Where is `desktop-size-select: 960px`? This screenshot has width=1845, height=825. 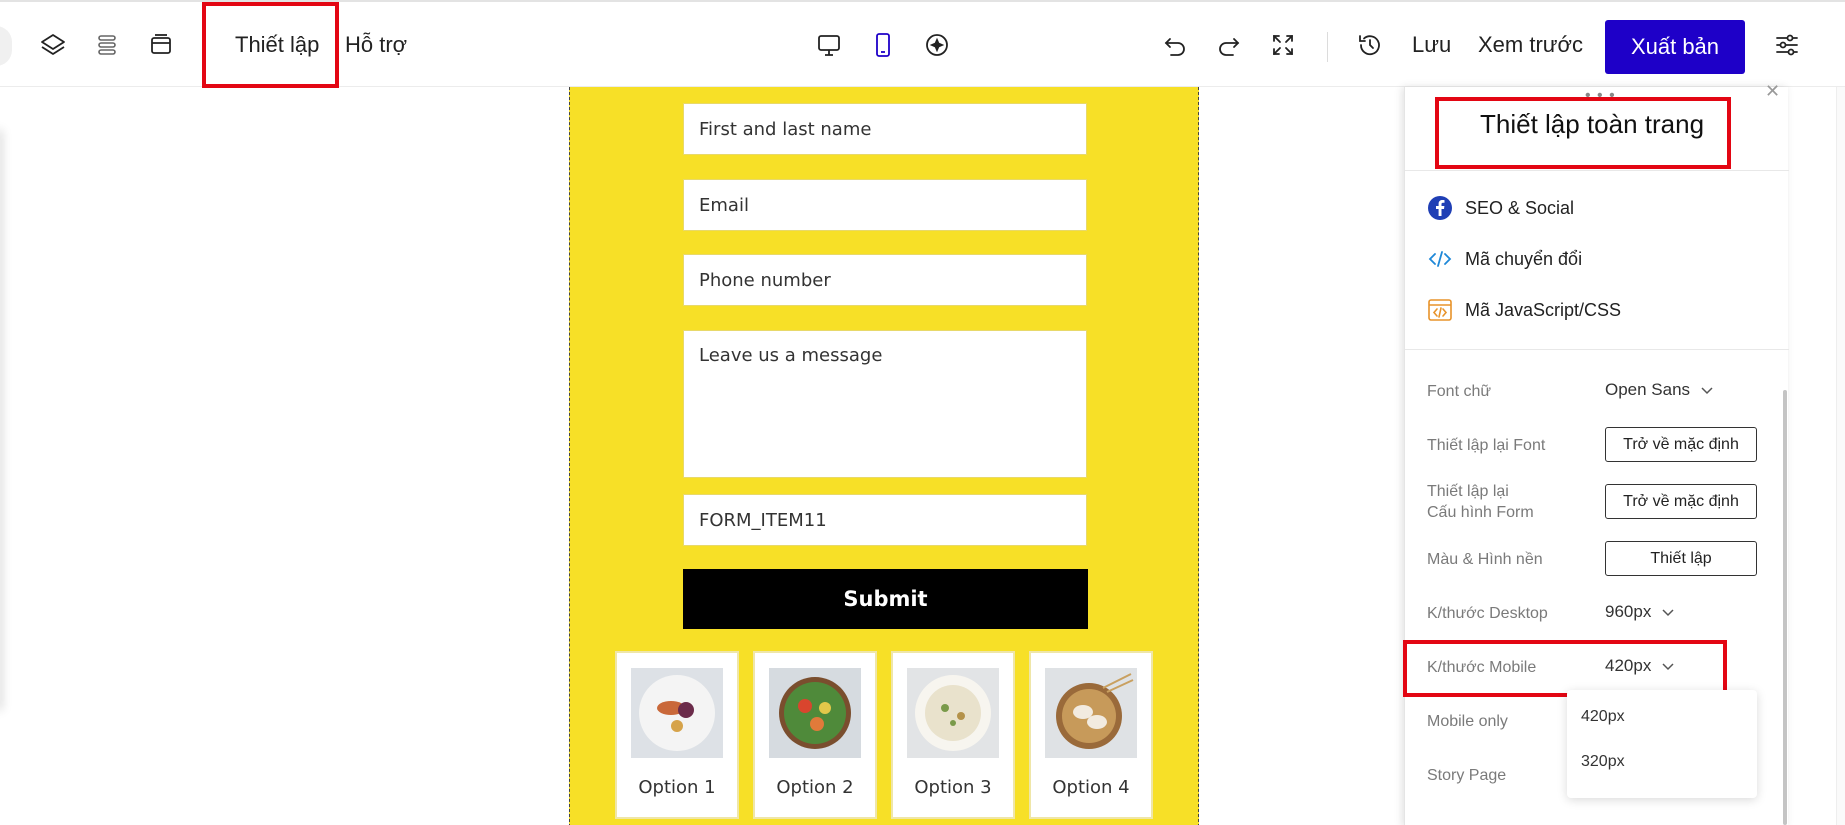 desktop-size-select: 960px is located at coordinates (1640, 612).